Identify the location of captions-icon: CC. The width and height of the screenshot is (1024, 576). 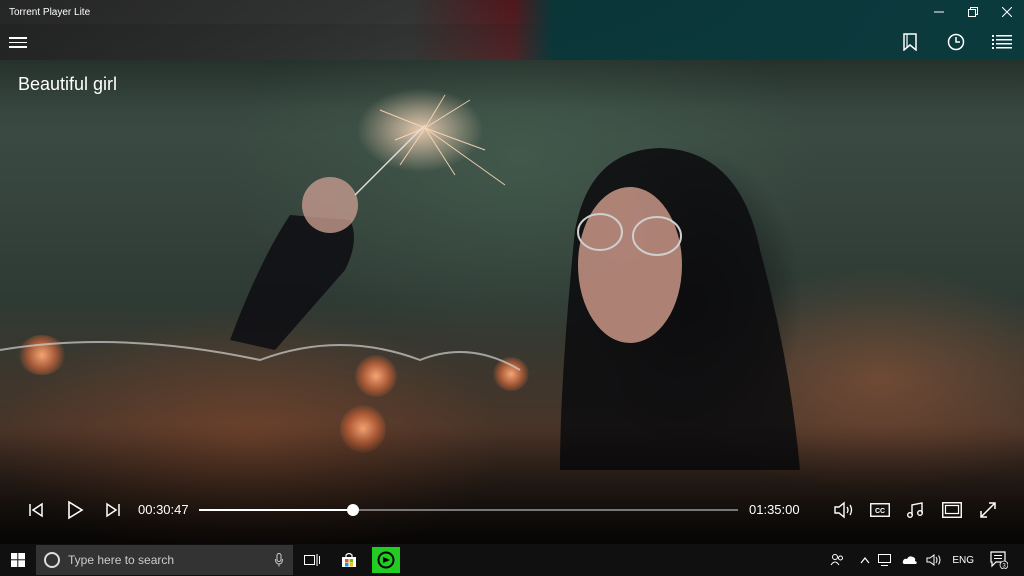
(880, 510).